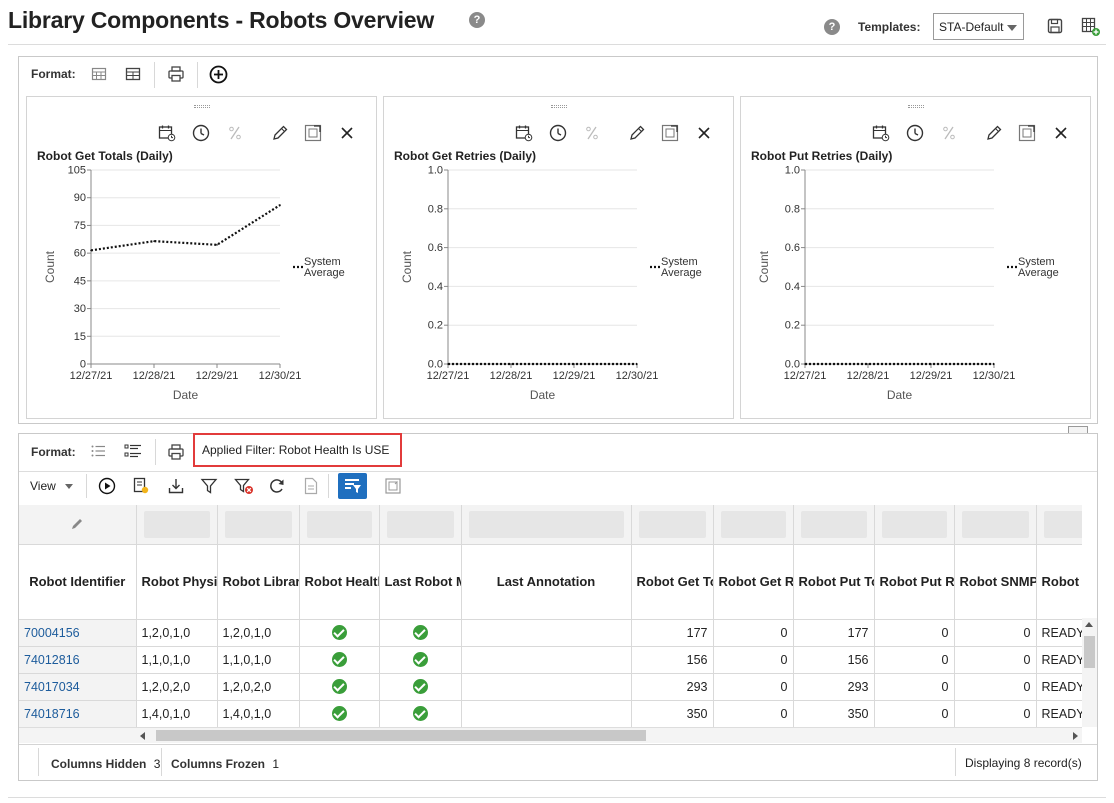  What do you see at coordinates (177, 582) in the screenshot?
I see `column-header: Robot Physical Address` at bounding box center [177, 582].